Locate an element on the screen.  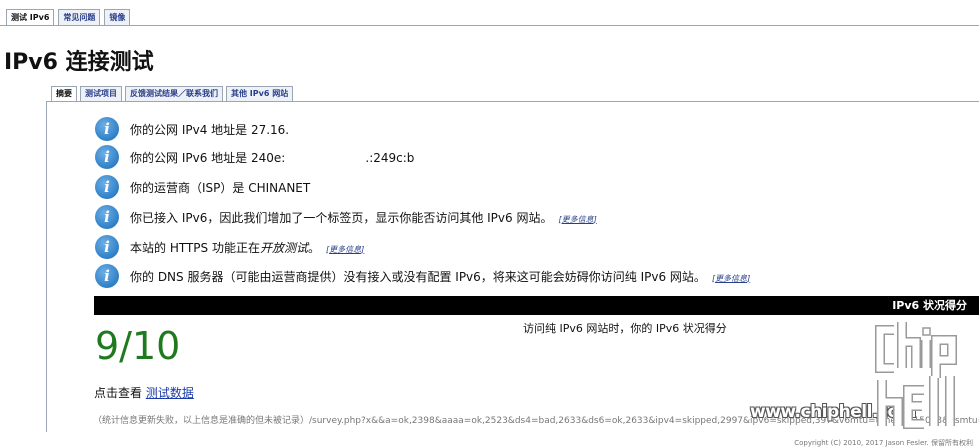
info-row-https: i 本站的 HTTPS 功能正在开放测试。 [更多信息] is located at coordinates (229, 247).